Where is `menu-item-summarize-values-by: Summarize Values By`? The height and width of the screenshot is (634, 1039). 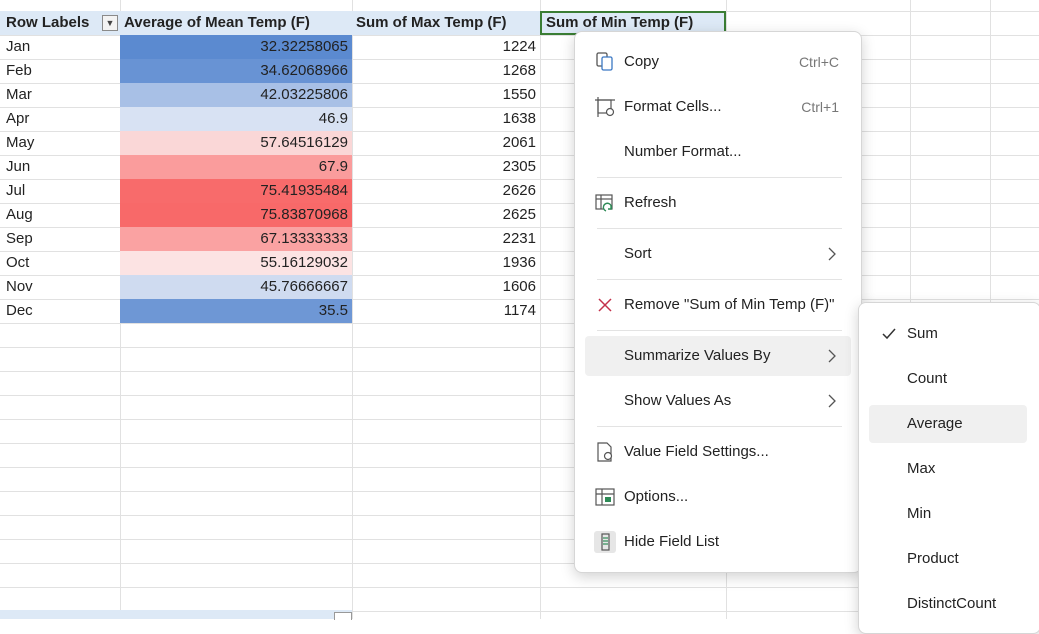 menu-item-summarize-values-by: Summarize Values By is located at coordinates (718, 356).